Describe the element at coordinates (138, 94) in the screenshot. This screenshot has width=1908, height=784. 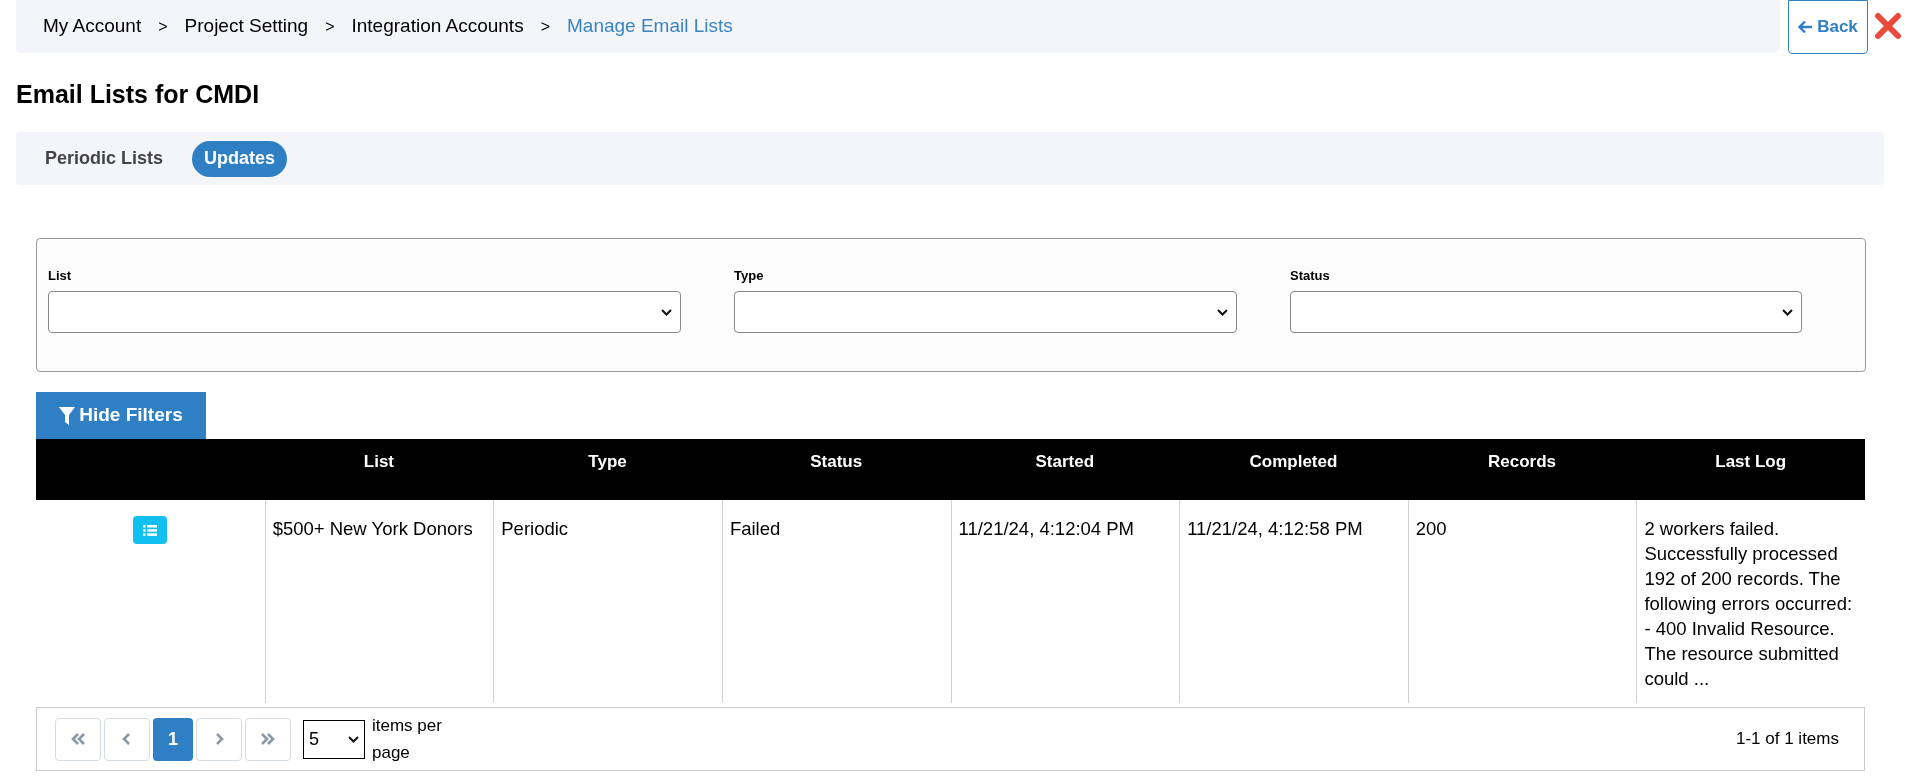
I see `page-title: Email Lists for CMDI` at that location.